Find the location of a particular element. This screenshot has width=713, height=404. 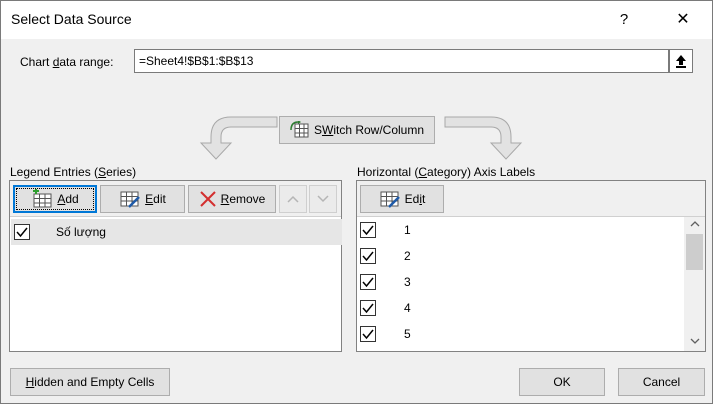

switch-row-column-icon is located at coordinates (299, 129).